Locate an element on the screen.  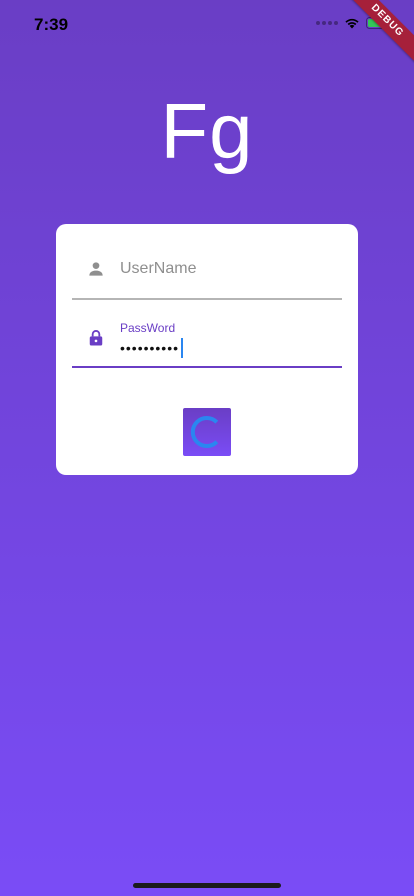
password-value-row: •••••••••• is located at coordinates (152, 348).